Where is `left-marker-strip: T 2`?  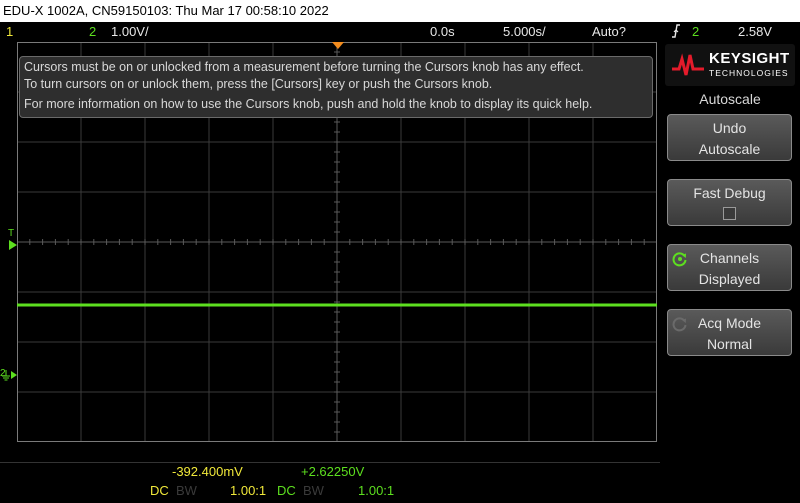
left-marker-strip: T 2 is located at coordinates (8, 242).